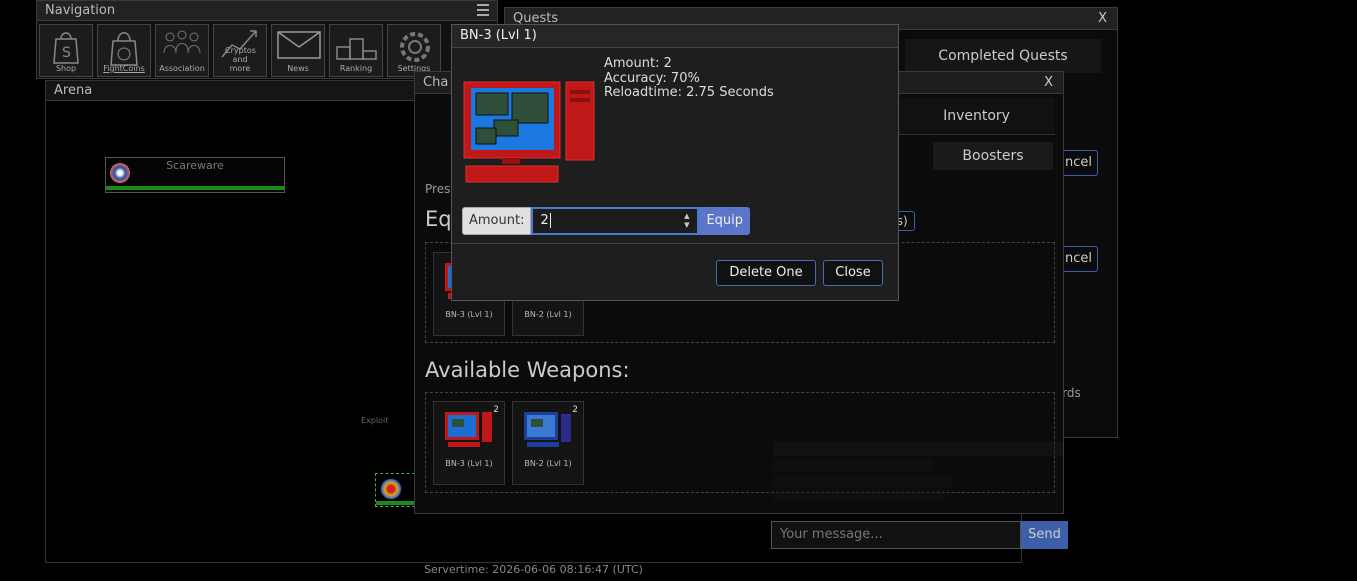  I want to click on shopping-bag-icon: S, so click(66, 48).